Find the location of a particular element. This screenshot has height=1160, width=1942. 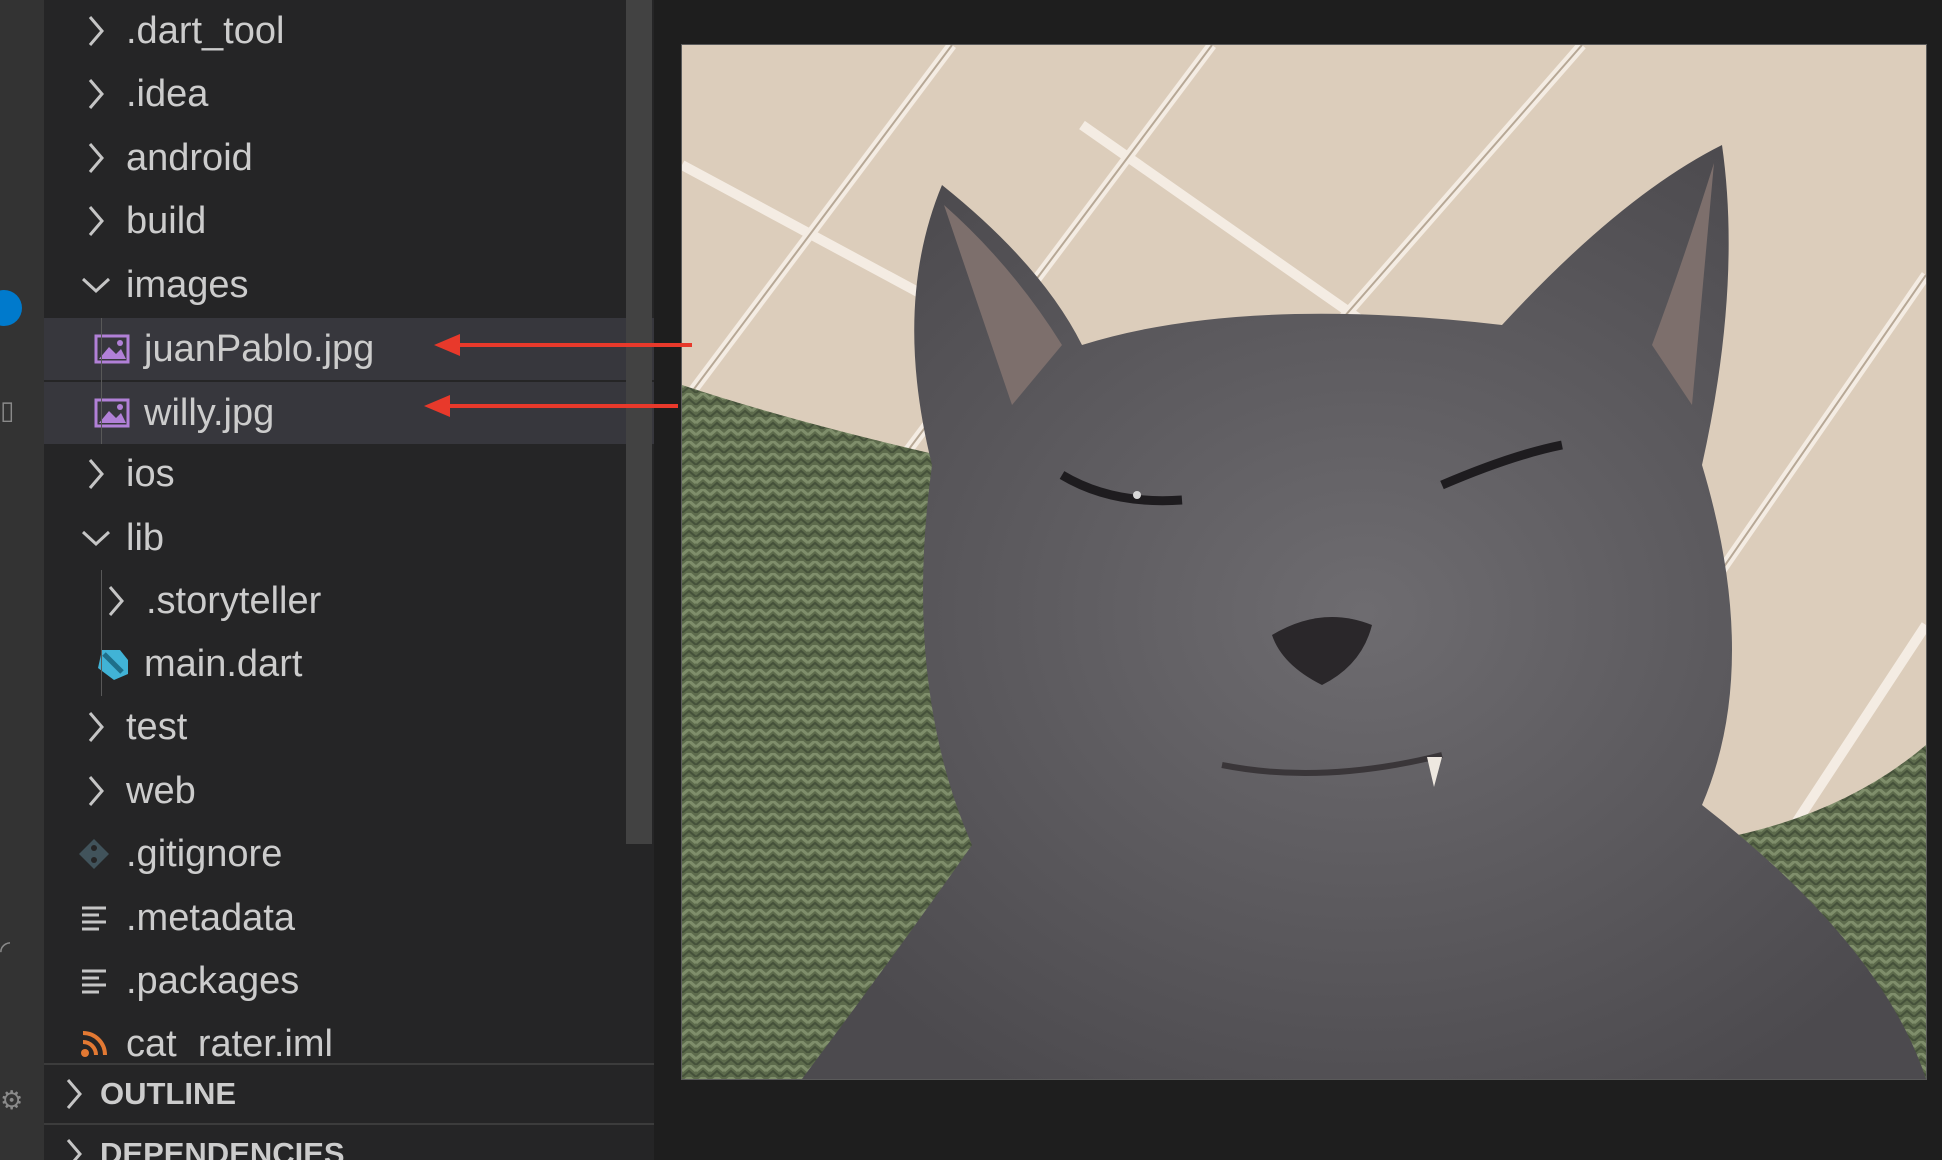

file-item: .metadata is located at coordinates (349, 918).